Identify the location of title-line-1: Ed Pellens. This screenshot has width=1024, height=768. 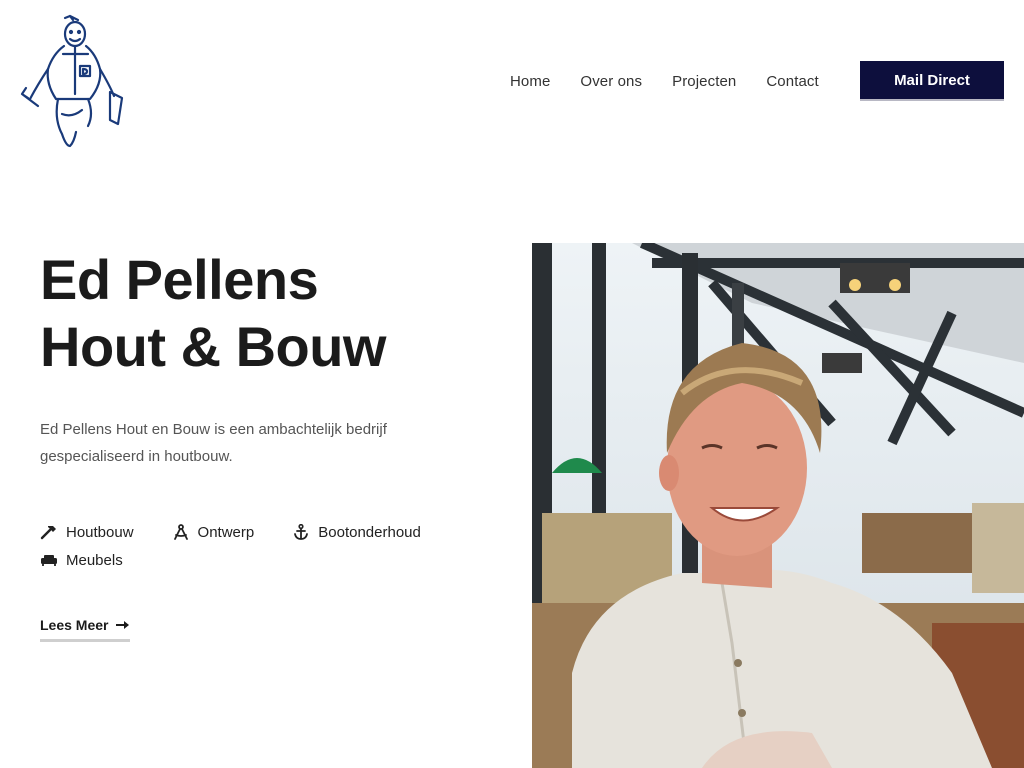
(179, 279).